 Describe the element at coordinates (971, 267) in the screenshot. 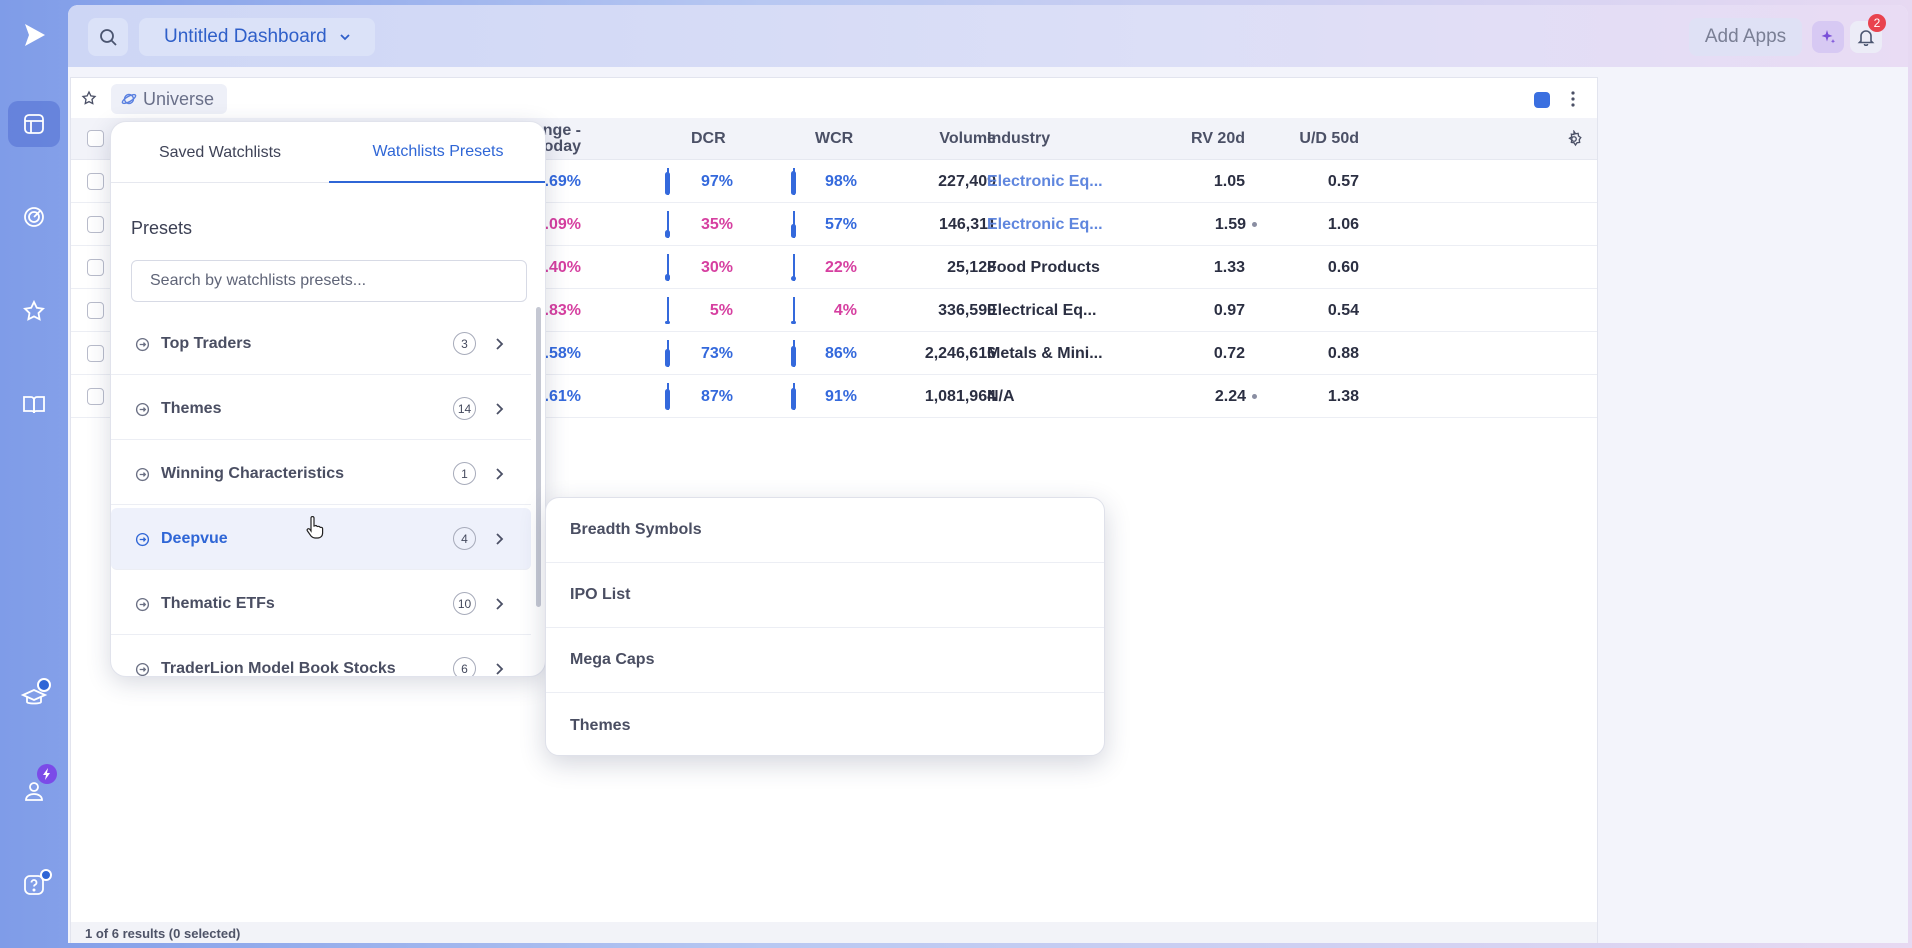

I see `volume-cell: 25,128` at that location.